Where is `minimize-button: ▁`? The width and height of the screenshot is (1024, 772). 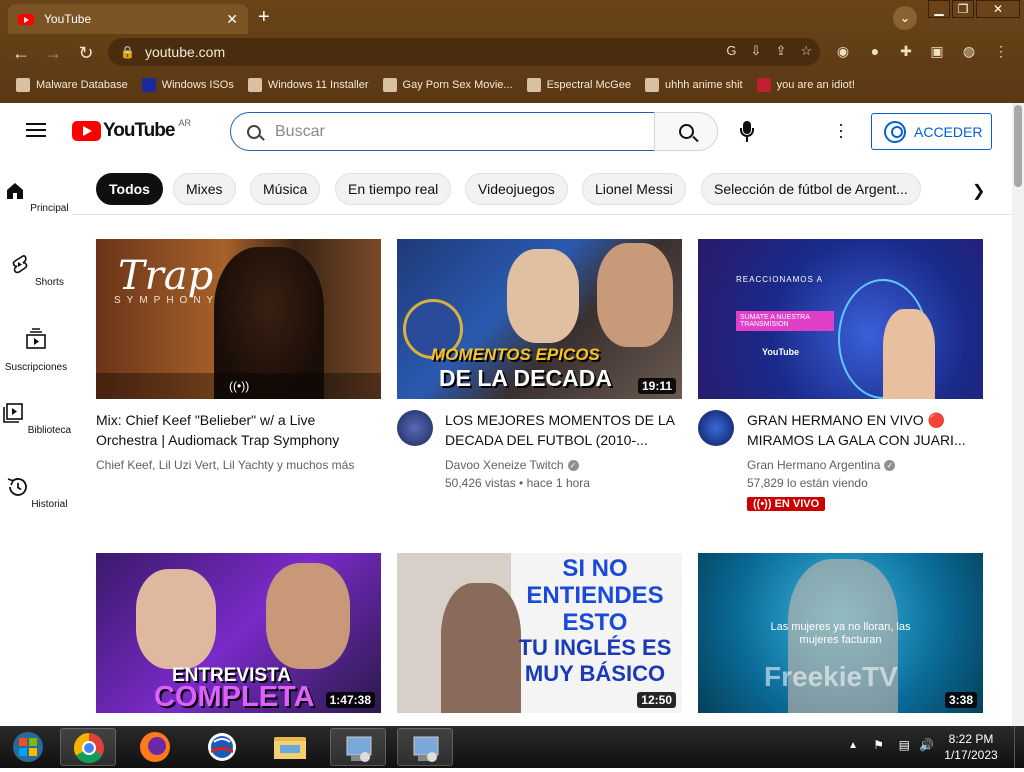 minimize-button: ▁ is located at coordinates (939, 9).